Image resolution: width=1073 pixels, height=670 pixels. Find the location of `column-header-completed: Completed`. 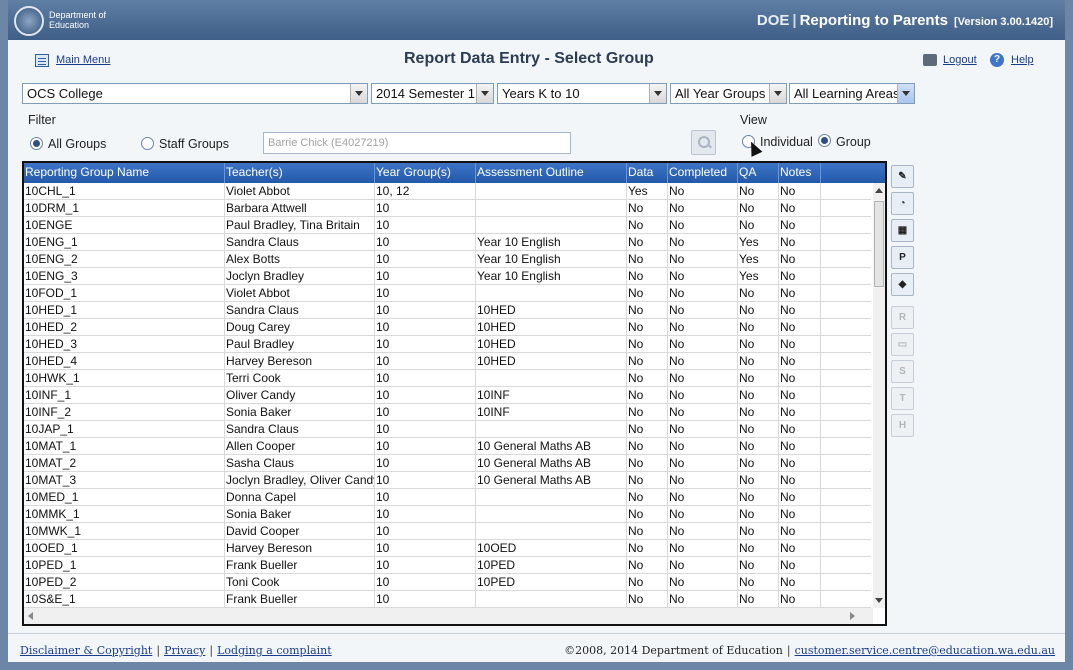

column-header-completed: Completed is located at coordinates (703, 173).